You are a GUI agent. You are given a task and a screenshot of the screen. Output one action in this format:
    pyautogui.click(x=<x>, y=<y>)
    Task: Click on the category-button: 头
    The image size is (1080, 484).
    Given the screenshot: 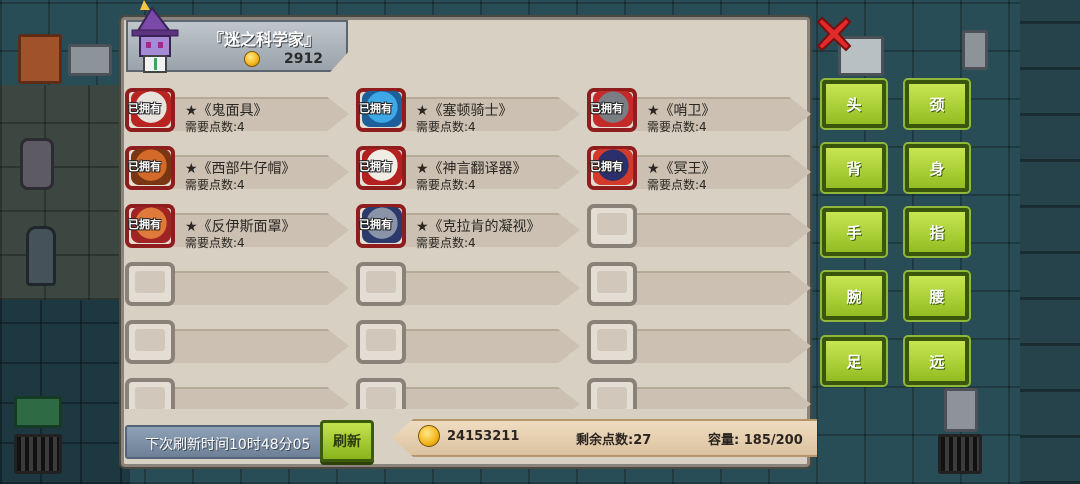 What is the action you would take?
    pyautogui.click(x=854, y=104)
    